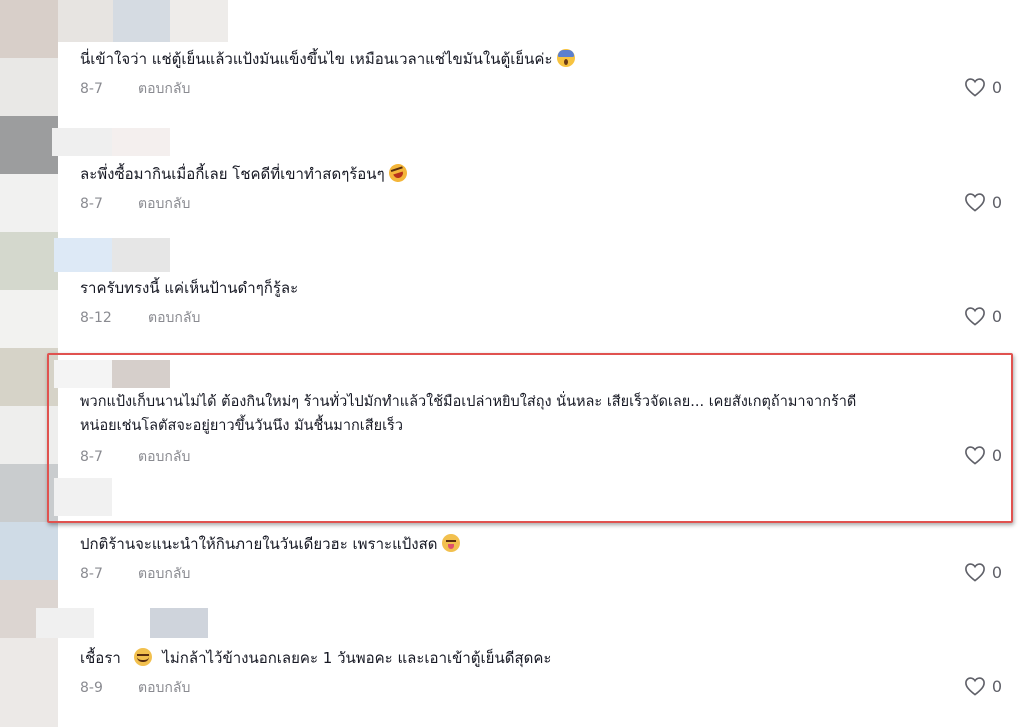 This screenshot has width=1024, height=727. Describe the element at coordinates (515, 288) in the screenshot. I see `comment-text: ราครับทรงนี้ แค่เห็นป้านดำๆก็รู้ละ` at that location.